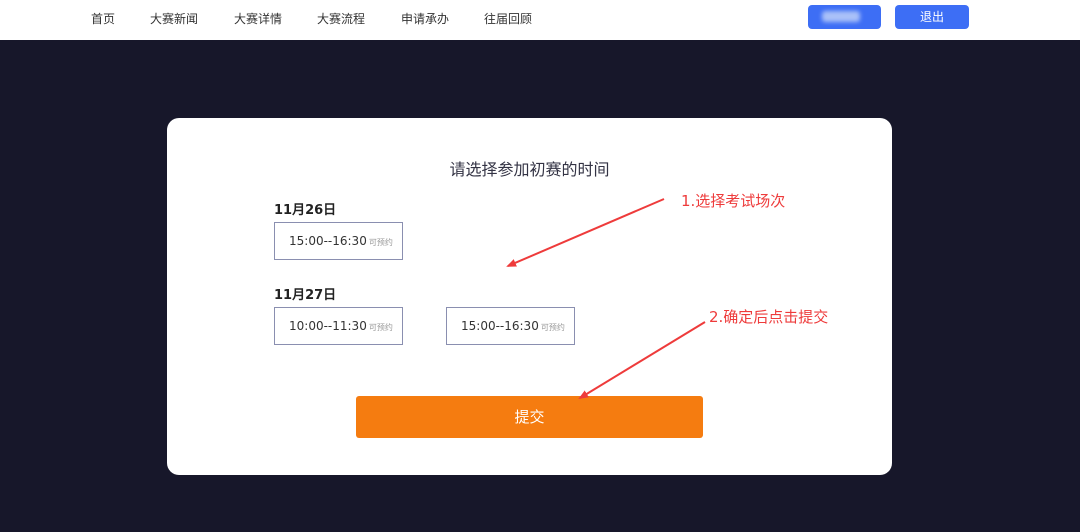 Image resolution: width=1080 pixels, height=532 pixels. I want to click on annotation-arrows, so click(606, 299).